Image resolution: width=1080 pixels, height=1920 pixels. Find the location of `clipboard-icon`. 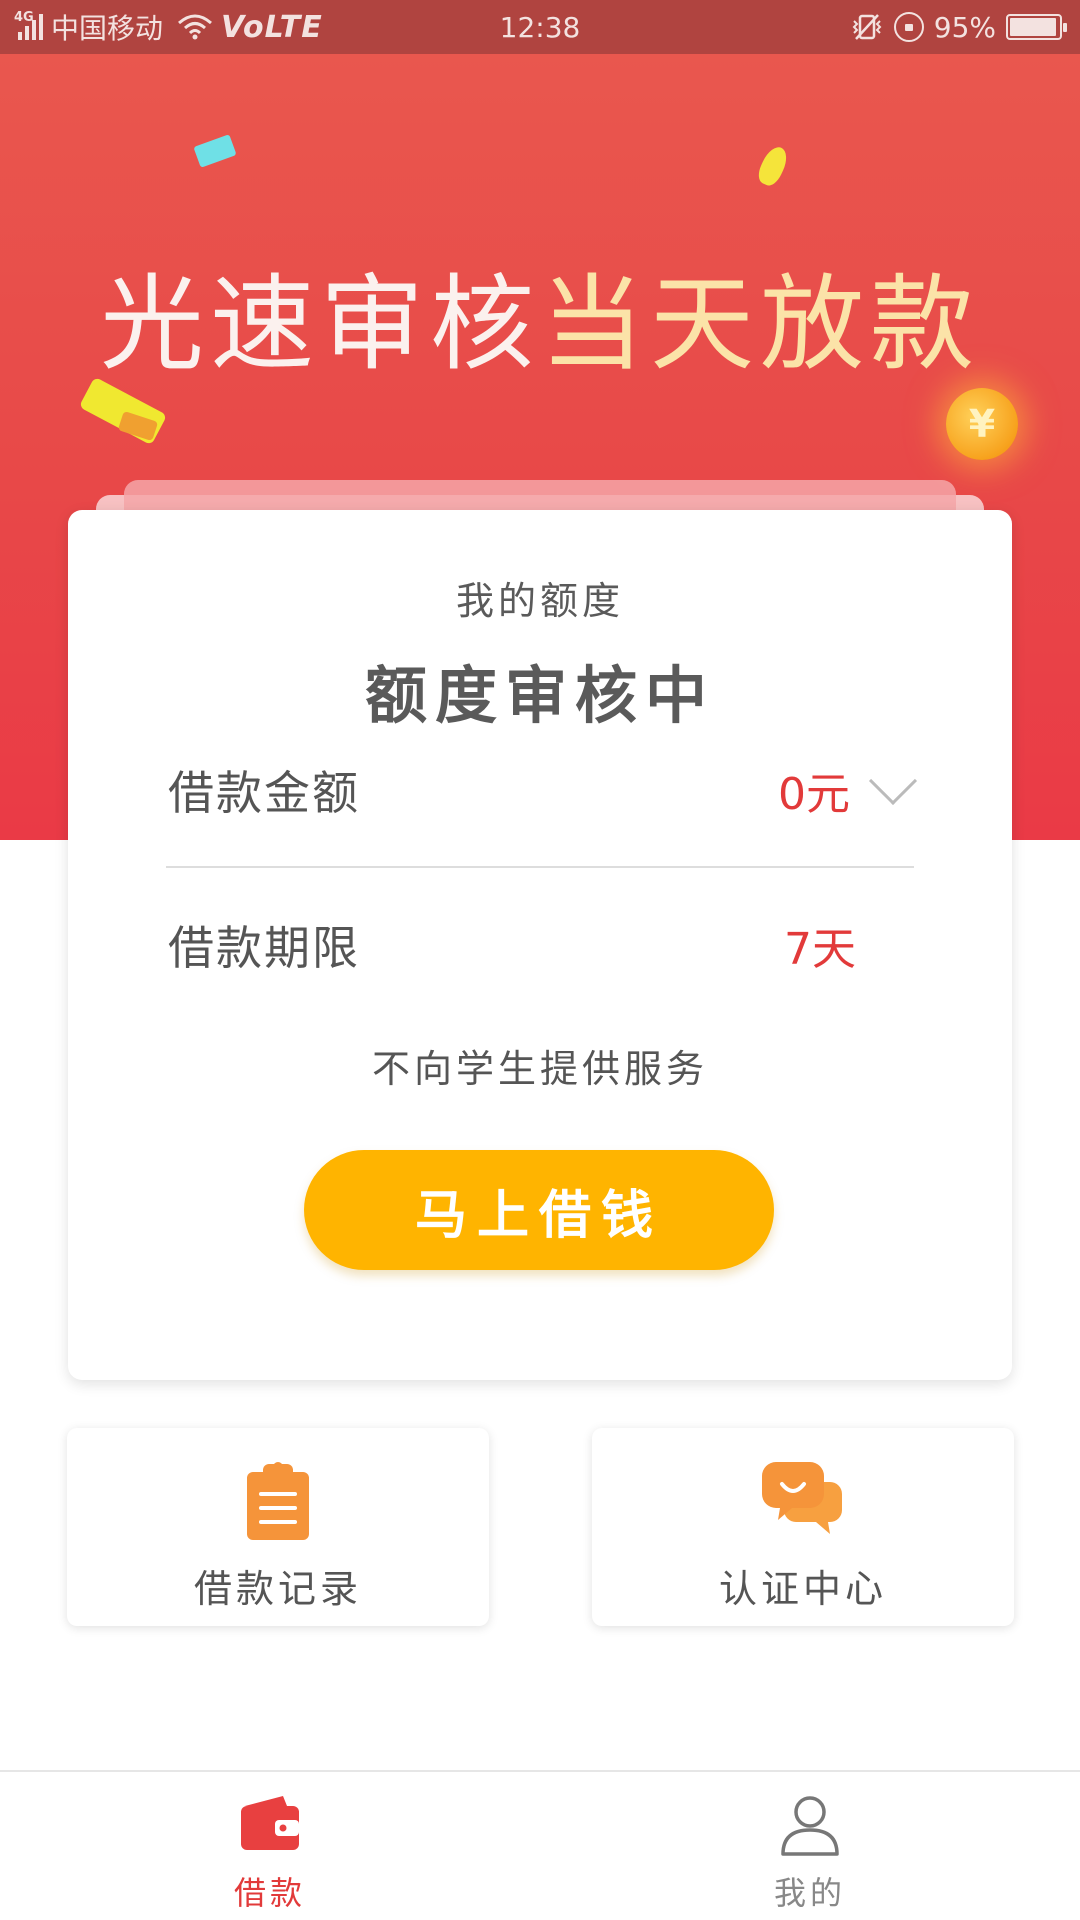

clipboard-icon is located at coordinates (278, 1501).